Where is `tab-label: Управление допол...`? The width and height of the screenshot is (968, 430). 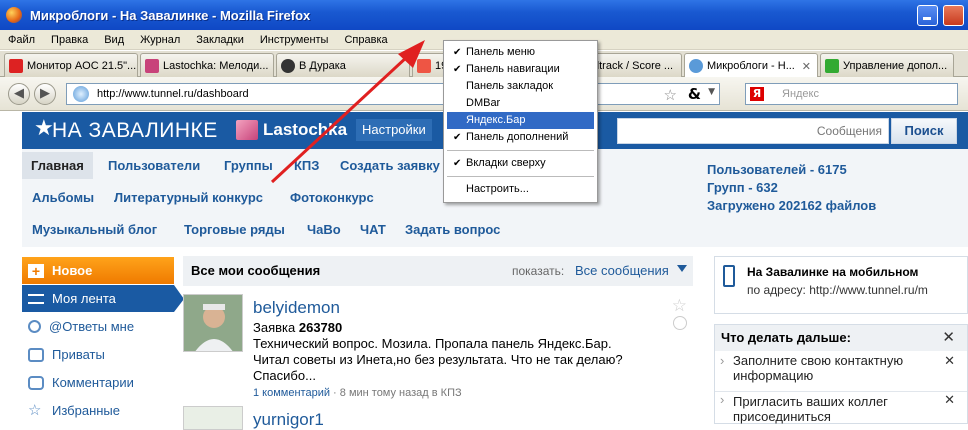 tab-label: Управление допол... is located at coordinates (895, 65).